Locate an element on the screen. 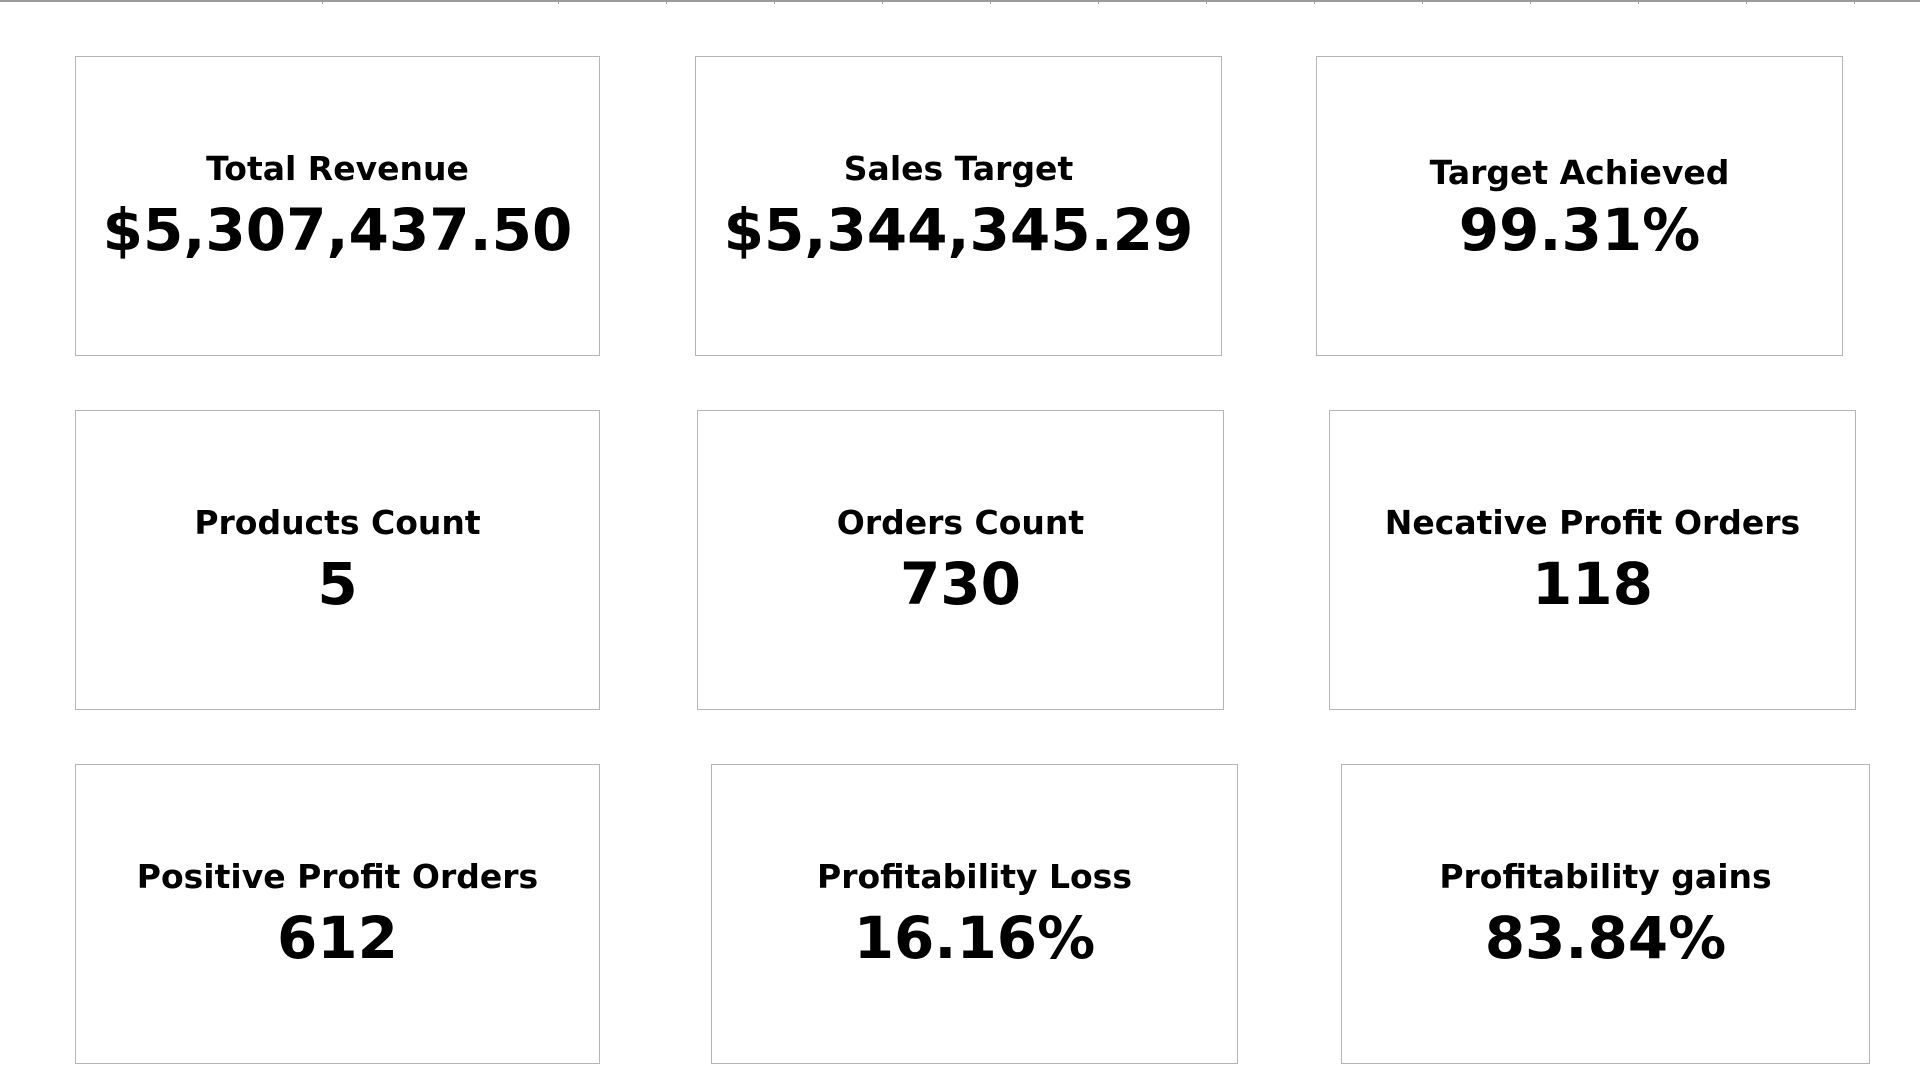  kpi-value: 99.31% is located at coordinates (1579, 230).